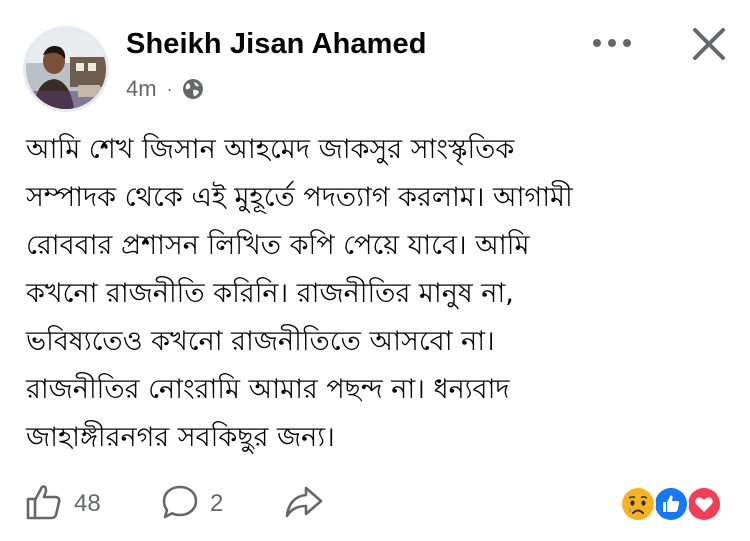 Image resolution: width=750 pixels, height=541 pixels. I want to click on globe-icon, so click(193, 89).